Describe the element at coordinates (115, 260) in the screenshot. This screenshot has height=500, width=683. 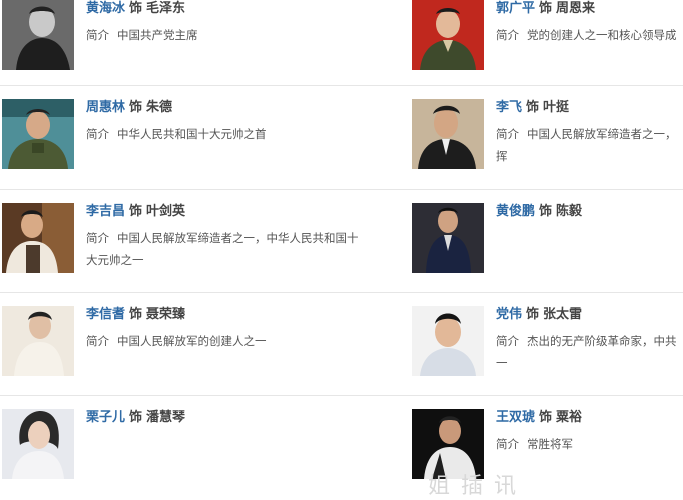
I see `intro-text-cont: 大元帅之一` at that location.